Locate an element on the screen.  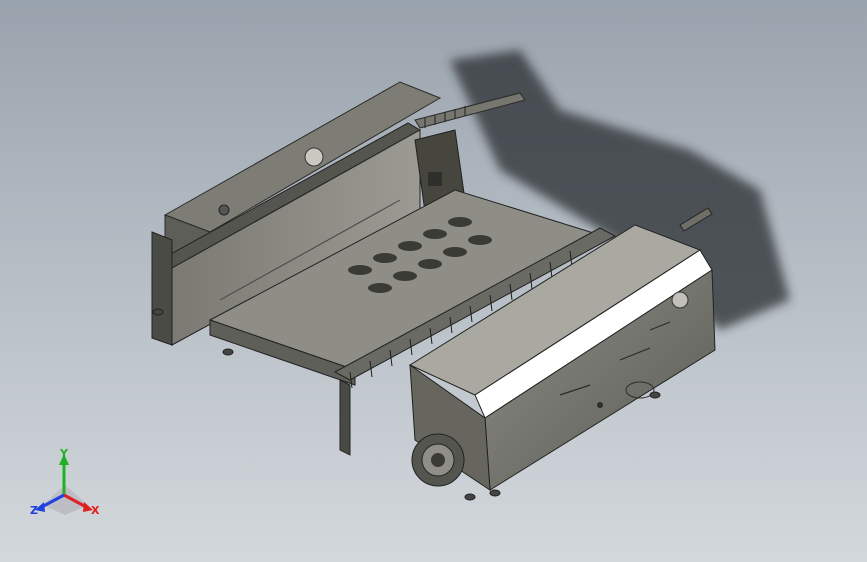
triad-z-label: Z is located at coordinates (34, 510).